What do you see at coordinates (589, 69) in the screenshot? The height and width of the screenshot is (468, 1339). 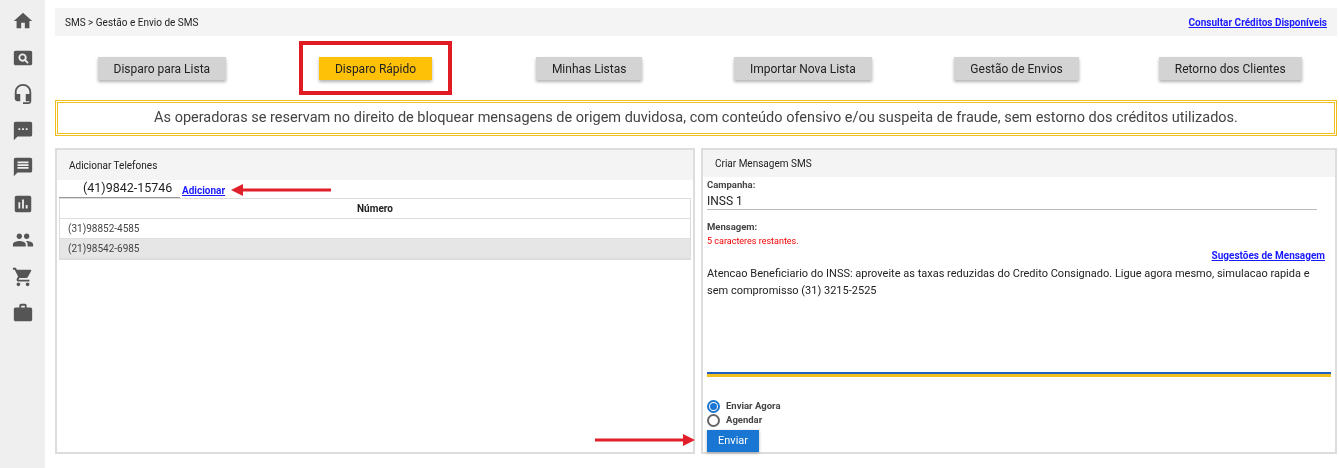 I see `tab: Minhas Listas` at bounding box center [589, 69].